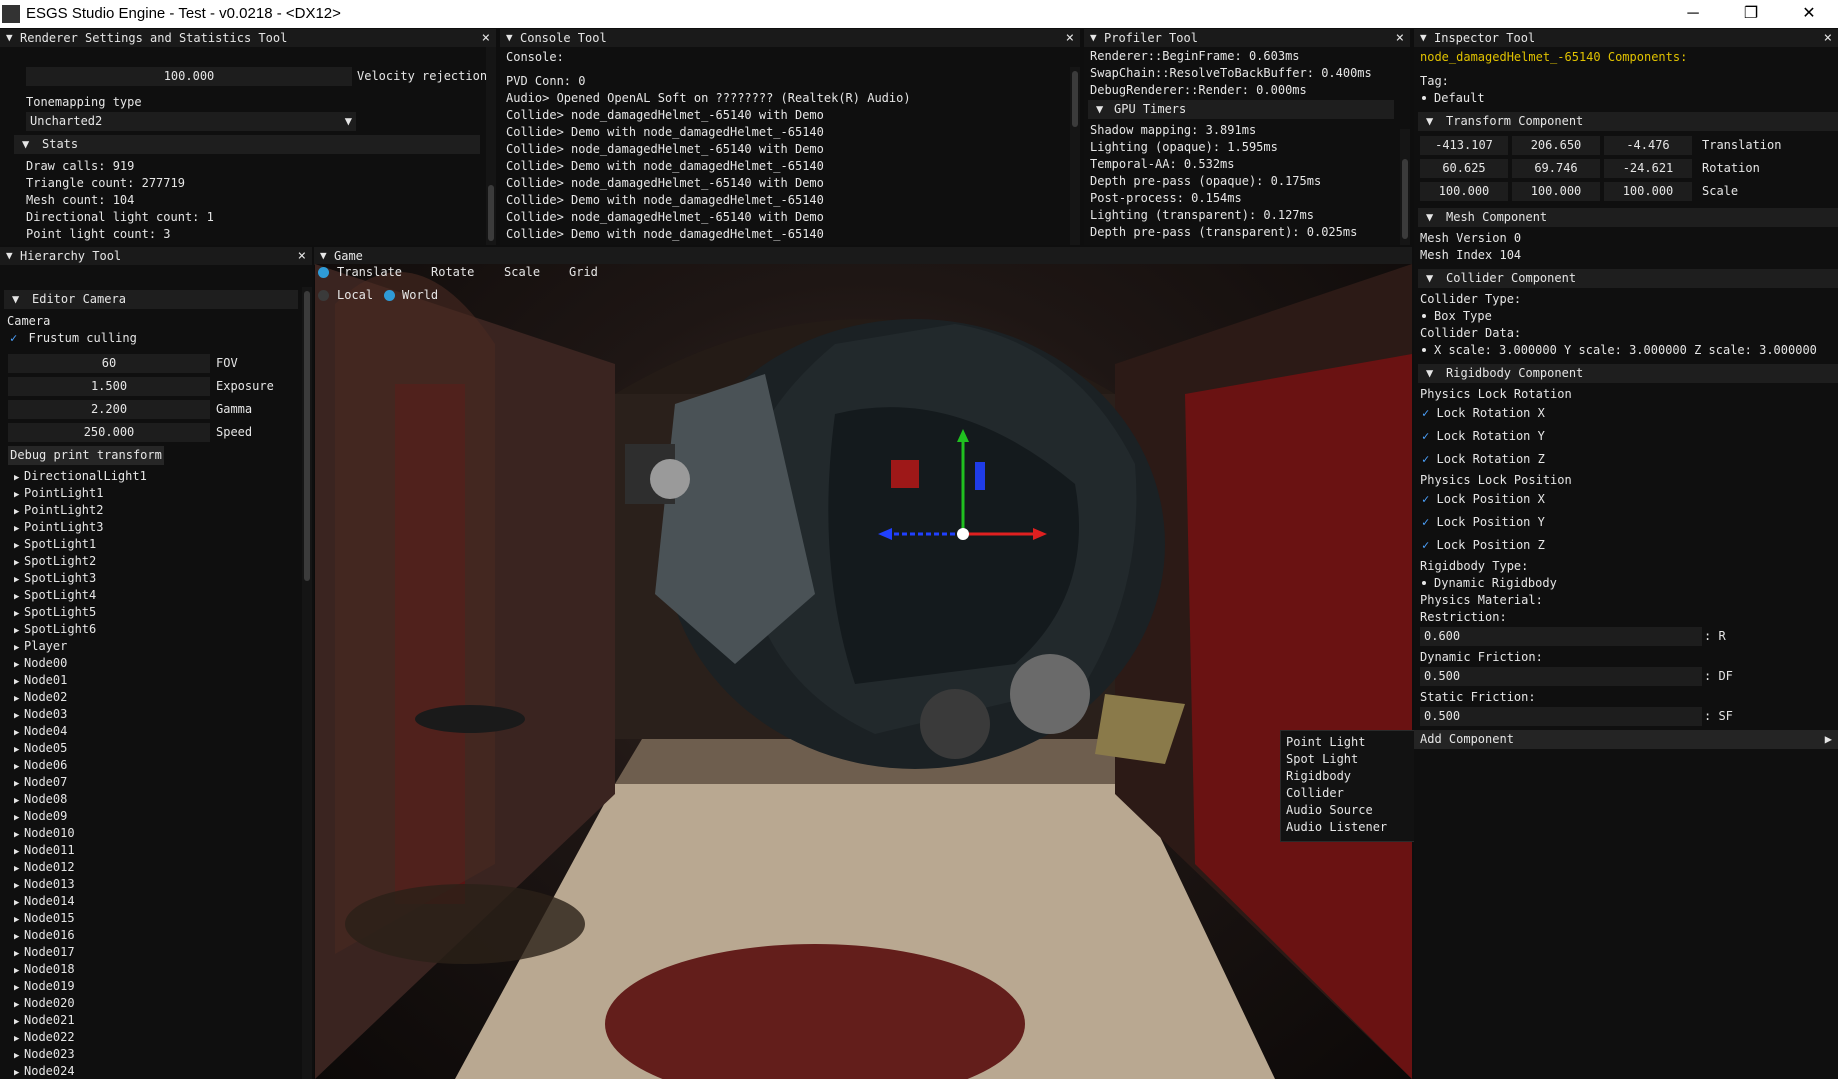 The image size is (1838, 1079). I want to click on hierarchy-item: ▶ Node07, so click(40, 782).